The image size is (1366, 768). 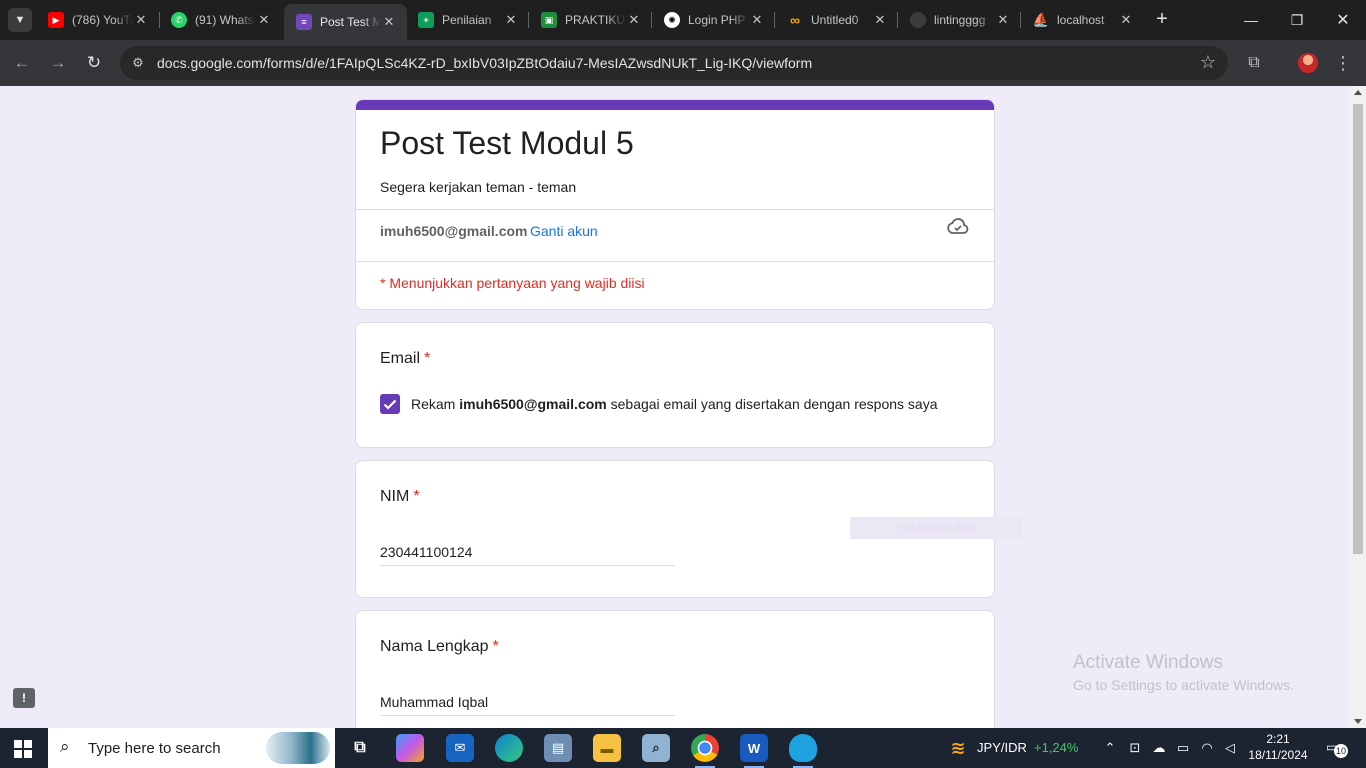 I want to click on tab-title: (91) WhatsApp, so click(x=225, y=20).